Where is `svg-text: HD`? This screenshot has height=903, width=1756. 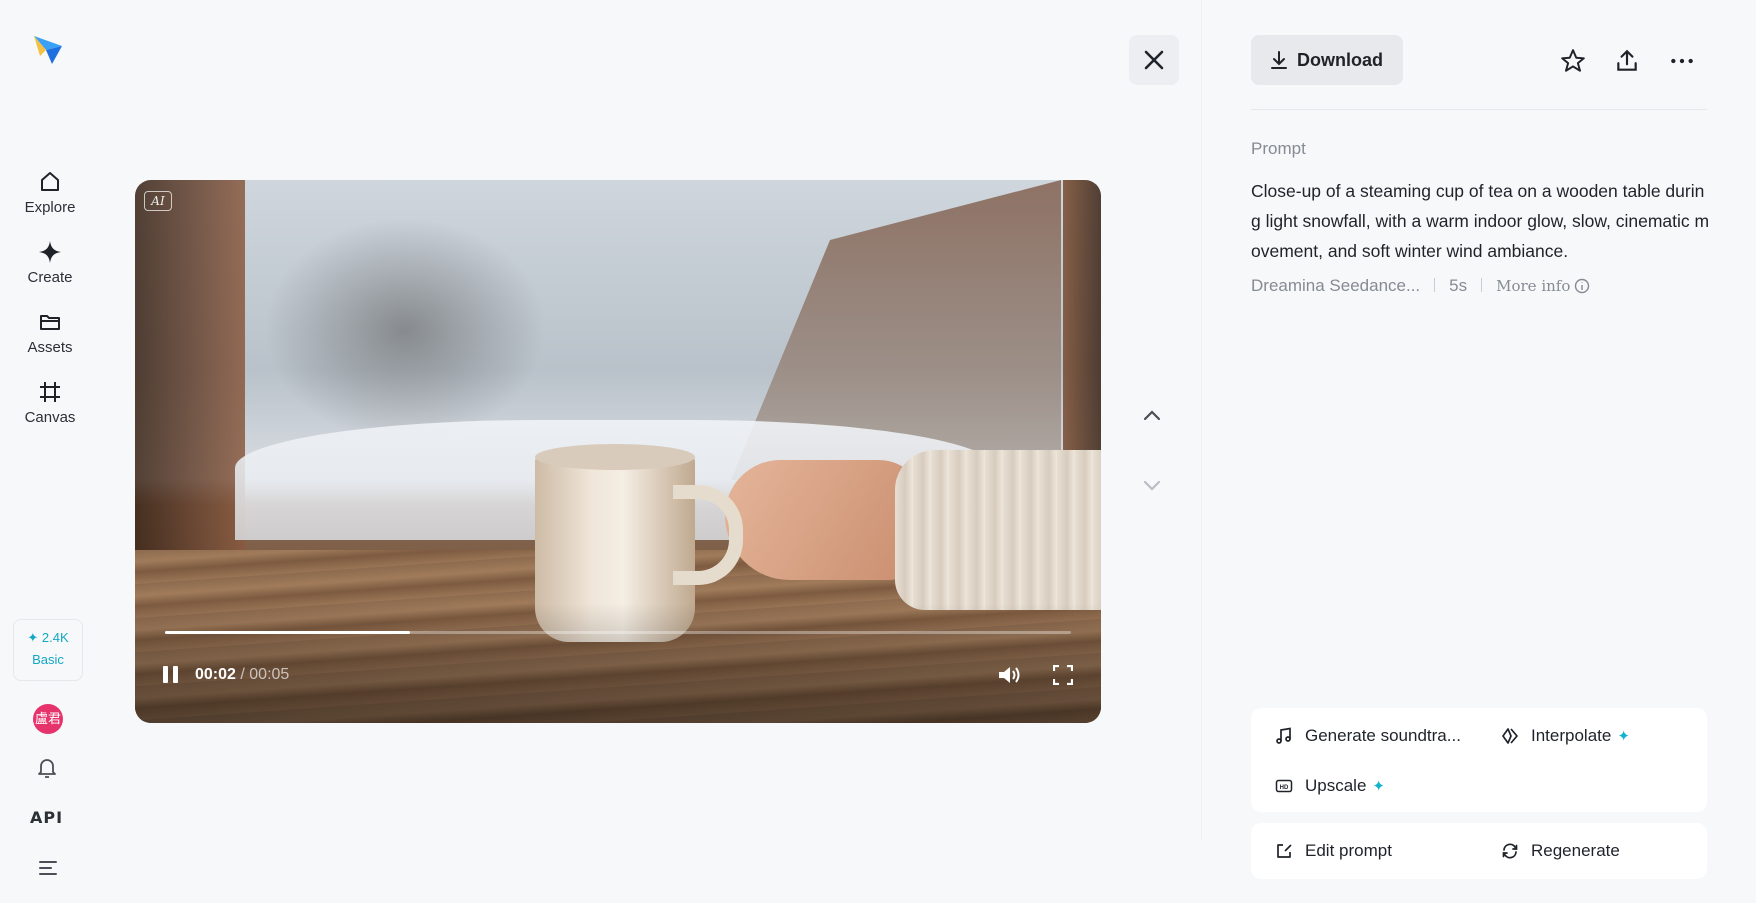 svg-text: HD is located at coordinates (1284, 788).